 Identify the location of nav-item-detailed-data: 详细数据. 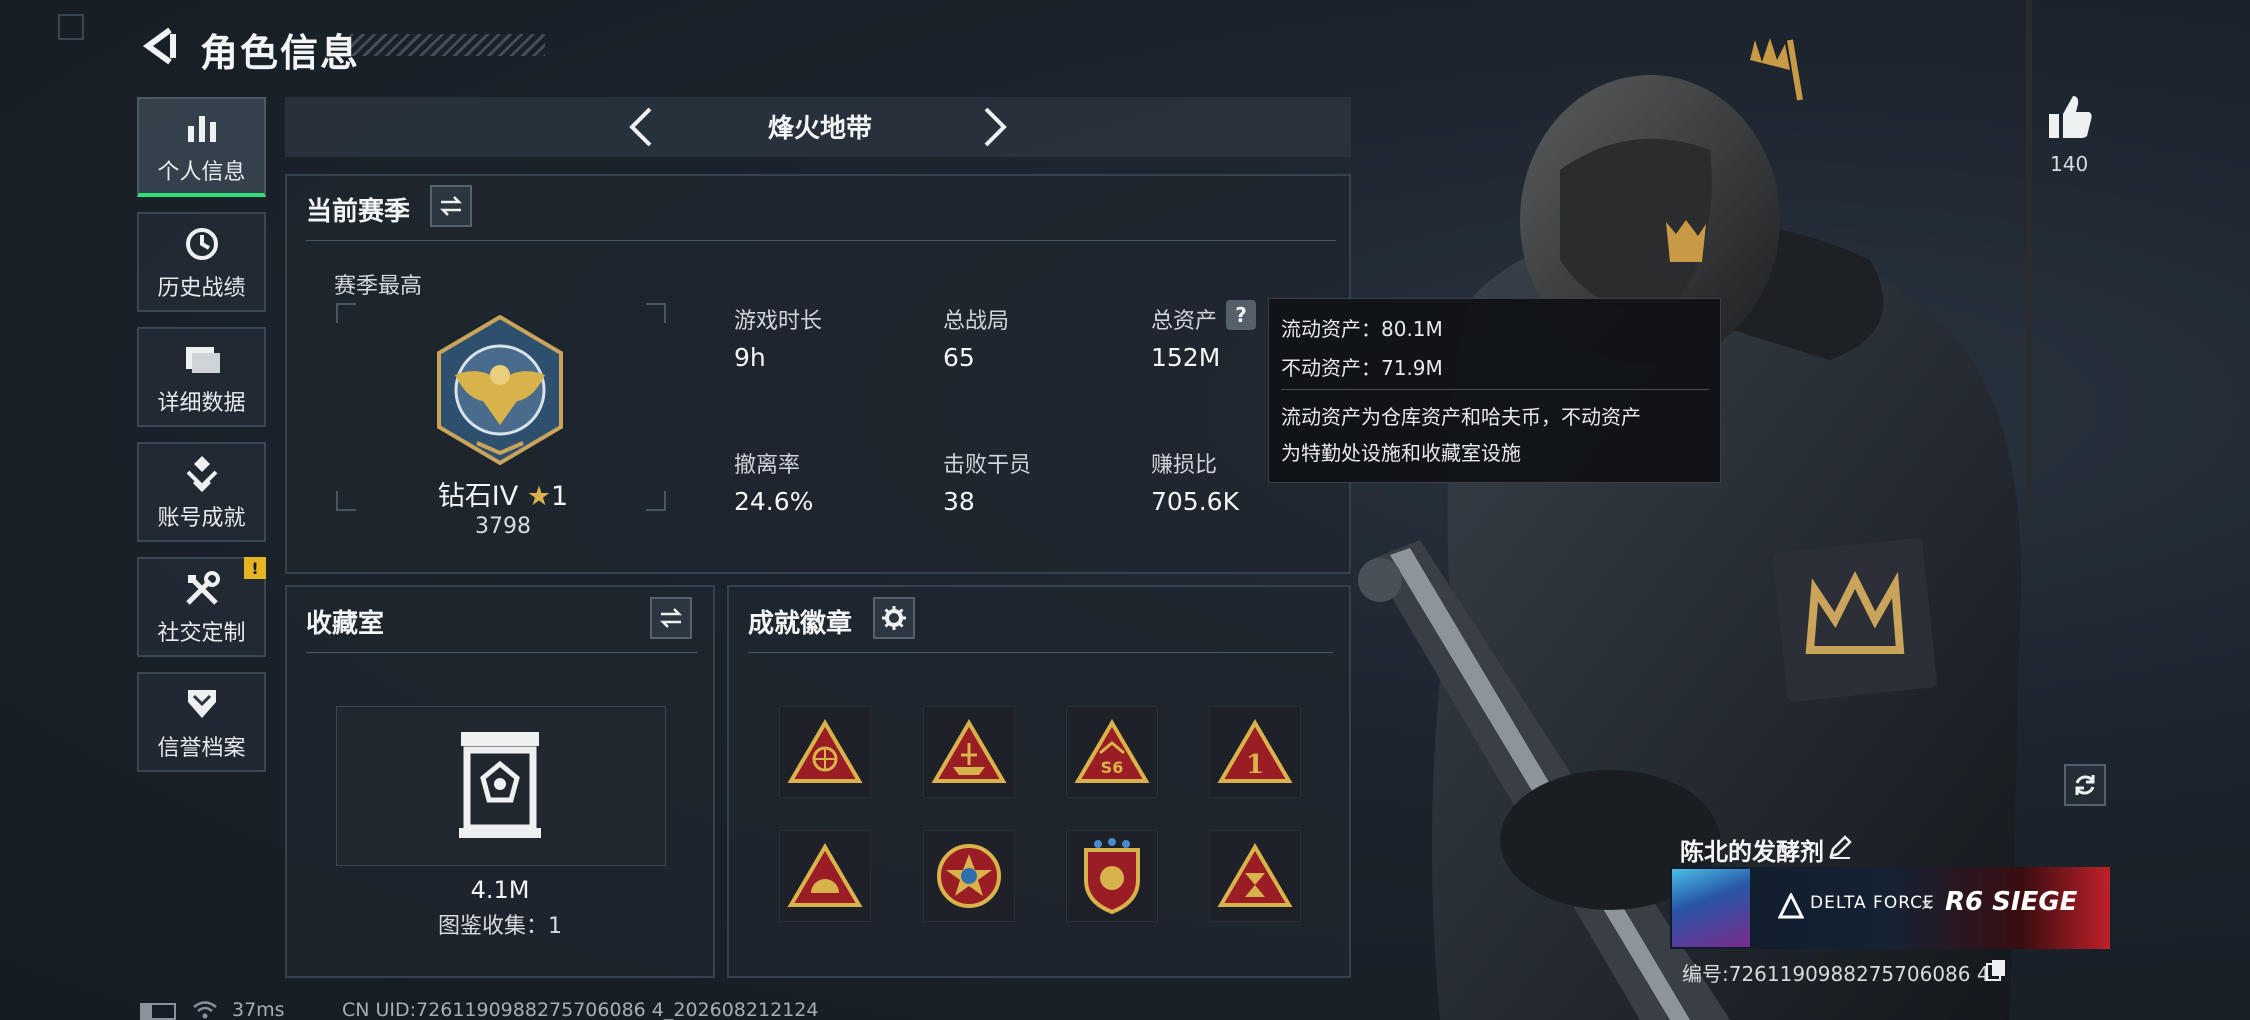
(201, 377).